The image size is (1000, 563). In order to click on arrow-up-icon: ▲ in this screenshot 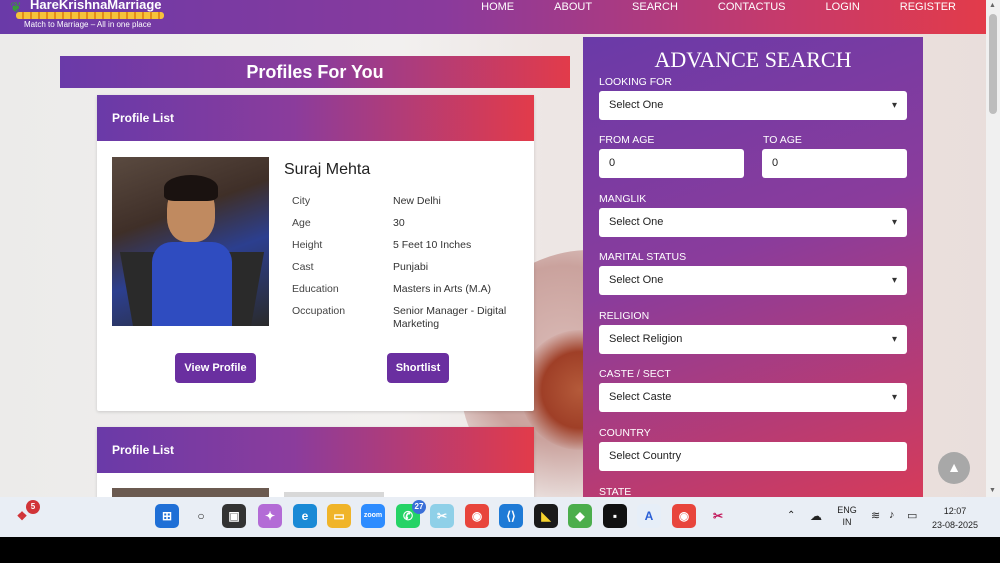, I will do `click(954, 467)`.